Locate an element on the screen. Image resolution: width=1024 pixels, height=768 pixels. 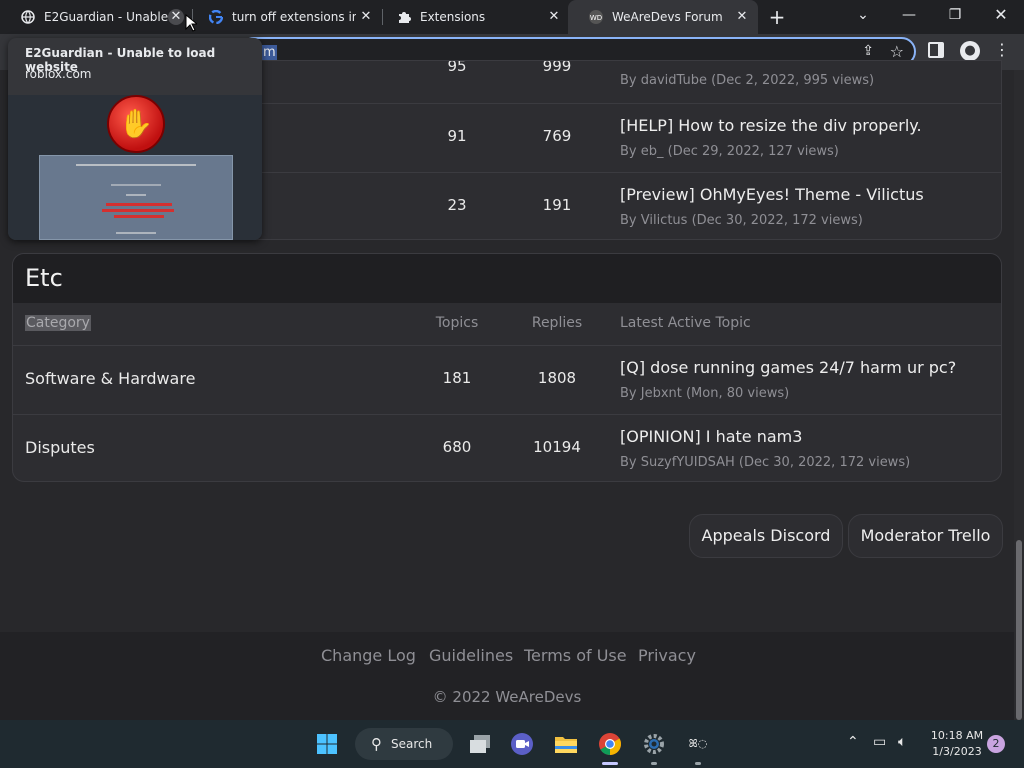
topics-count: 95 is located at coordinates (457, 67).